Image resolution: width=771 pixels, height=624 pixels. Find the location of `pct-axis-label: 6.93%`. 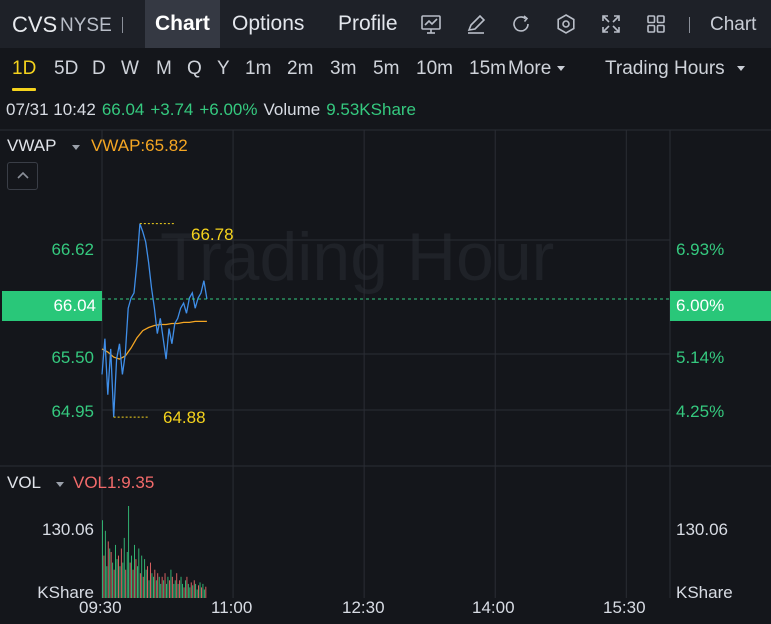

pct-axis-label: 6.93% is located at coordinates (700, 249).